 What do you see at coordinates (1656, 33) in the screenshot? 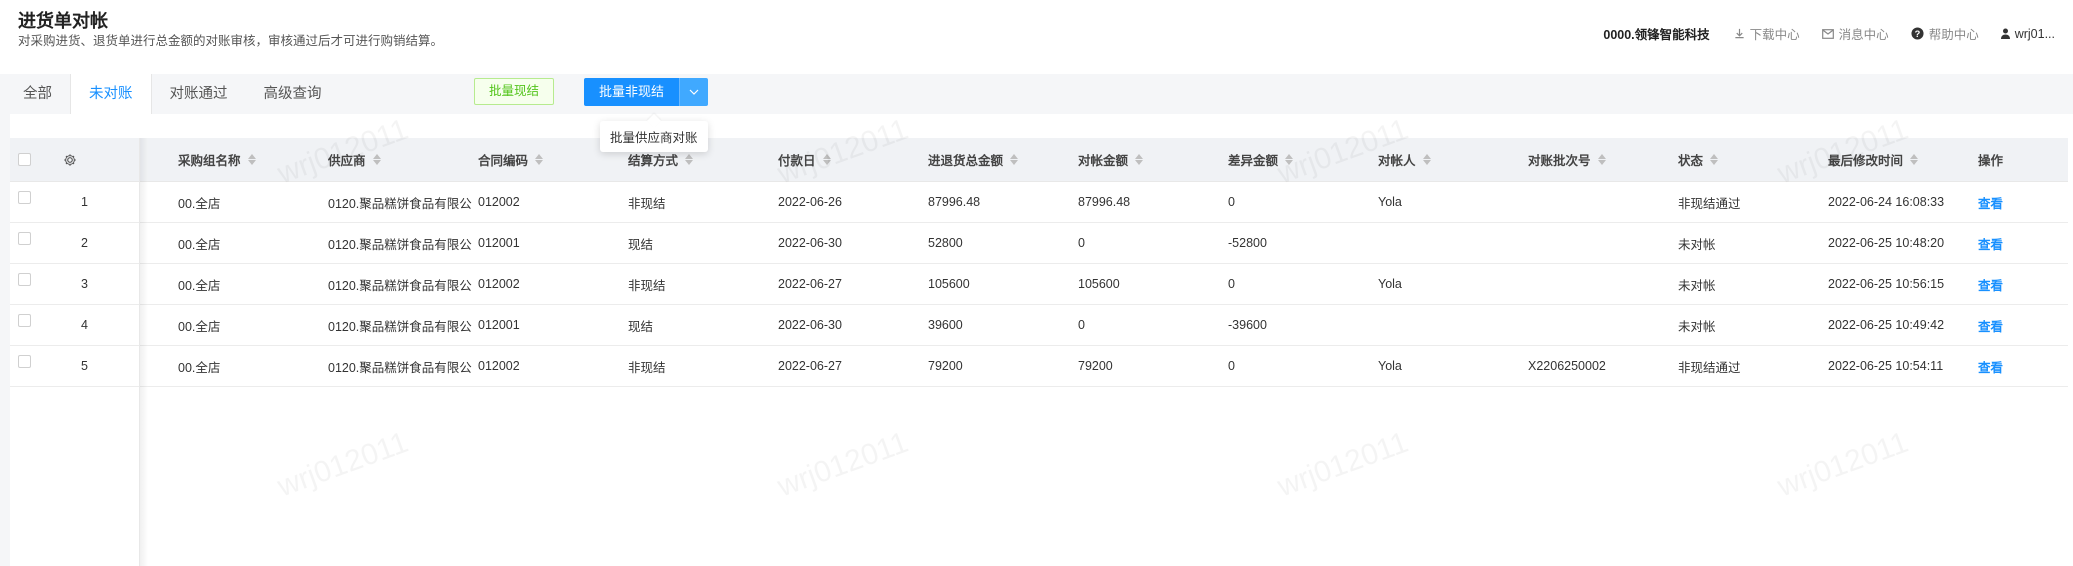
I see `company-name: 0000.领锋智能科技` at bounding box center [1656, 33].